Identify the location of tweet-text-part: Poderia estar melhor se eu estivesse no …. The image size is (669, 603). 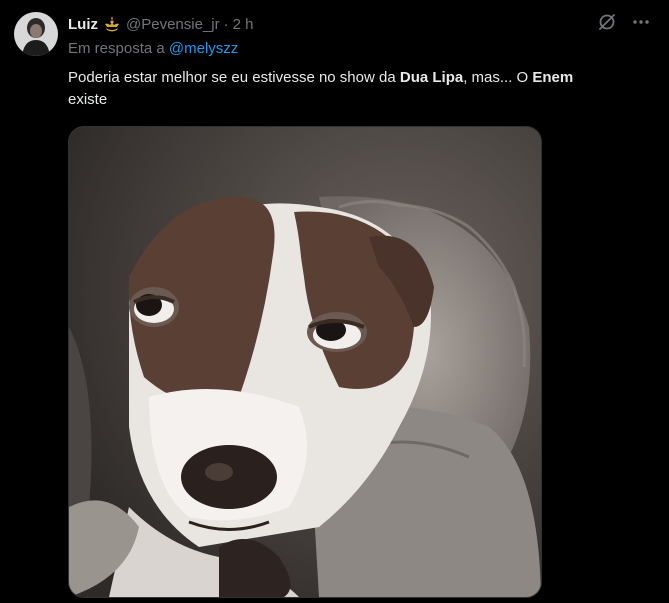
(234, 77).